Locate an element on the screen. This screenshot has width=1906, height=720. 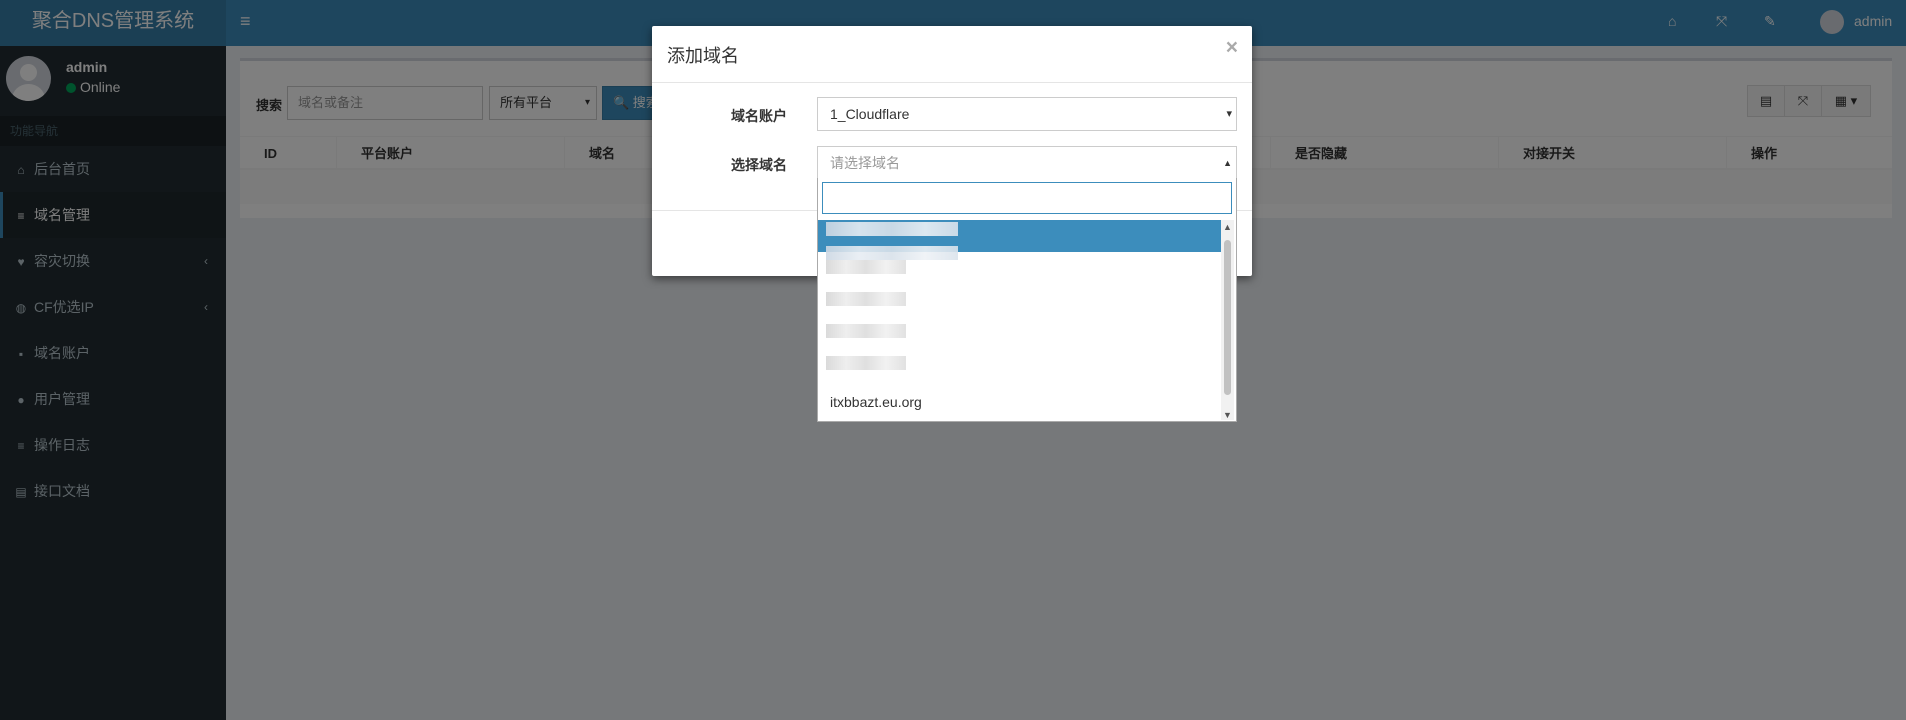
divider is located at coordinates (952, 82).